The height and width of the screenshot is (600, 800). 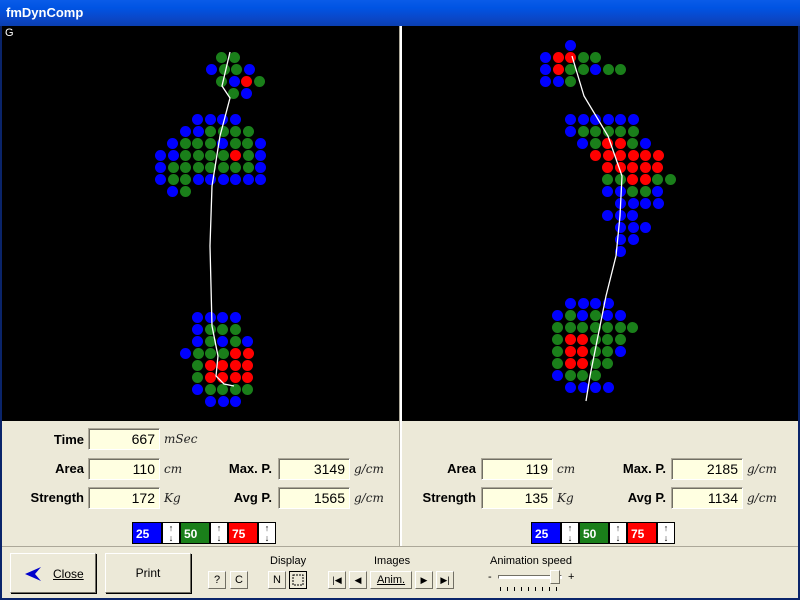 What do you see at coordinates (217, 580) in the screenshot?
I see `help-button: ?` at bounding box center [217, 580].